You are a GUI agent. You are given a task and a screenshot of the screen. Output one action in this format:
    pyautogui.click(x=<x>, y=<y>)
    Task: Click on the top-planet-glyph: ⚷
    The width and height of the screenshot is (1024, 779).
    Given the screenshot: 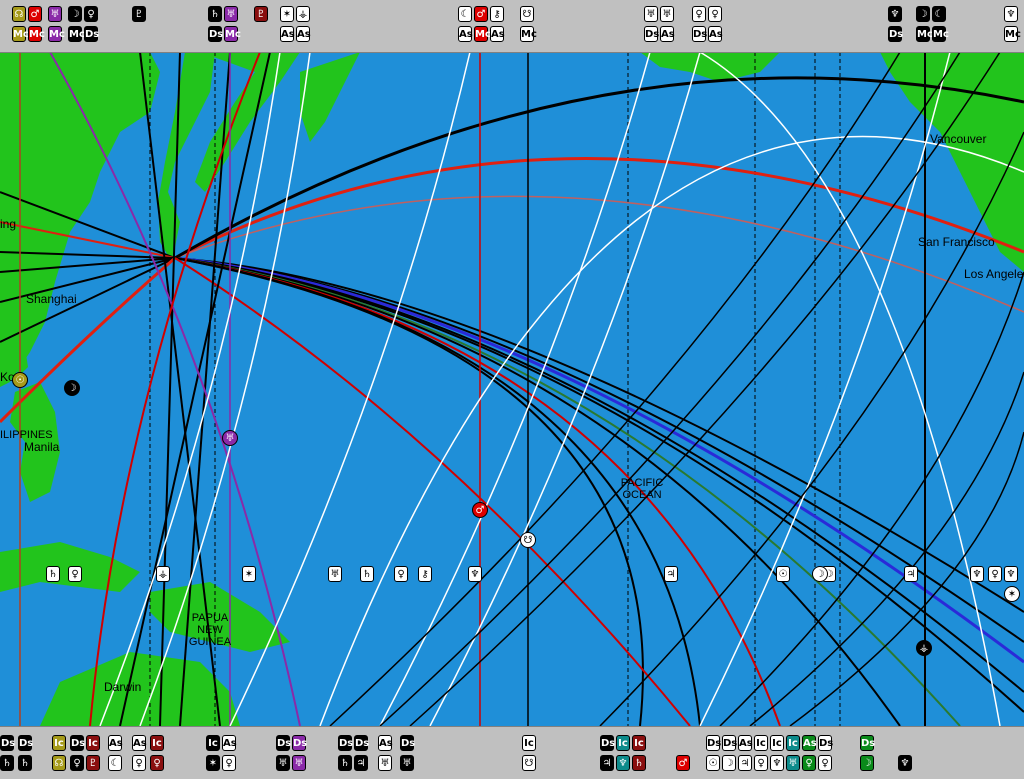 What is the action you would take?
    pyautogui.click(x=497, y=14)
    